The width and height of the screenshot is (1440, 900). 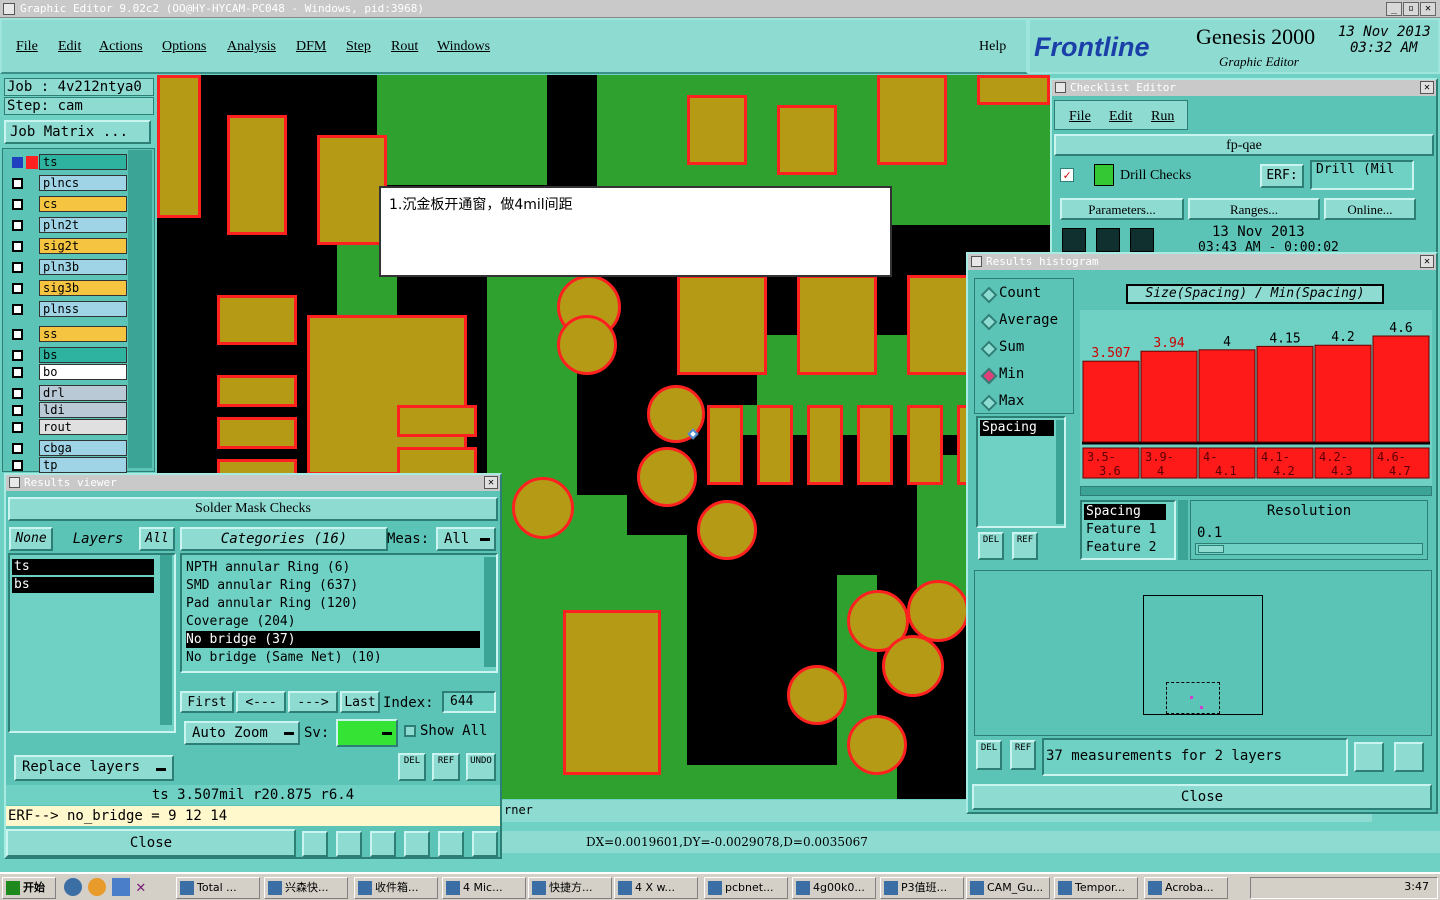 I want to click on attribute-item-spacing: Spacing, so click(x=1017, y=428).